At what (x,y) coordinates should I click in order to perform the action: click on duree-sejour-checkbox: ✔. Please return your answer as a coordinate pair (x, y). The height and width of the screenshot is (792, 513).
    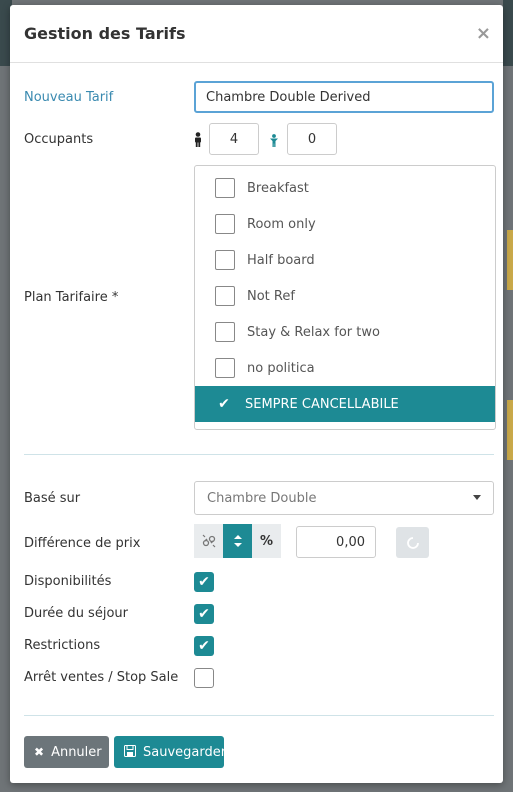
    Looking at the image, I should click on (204, 614).